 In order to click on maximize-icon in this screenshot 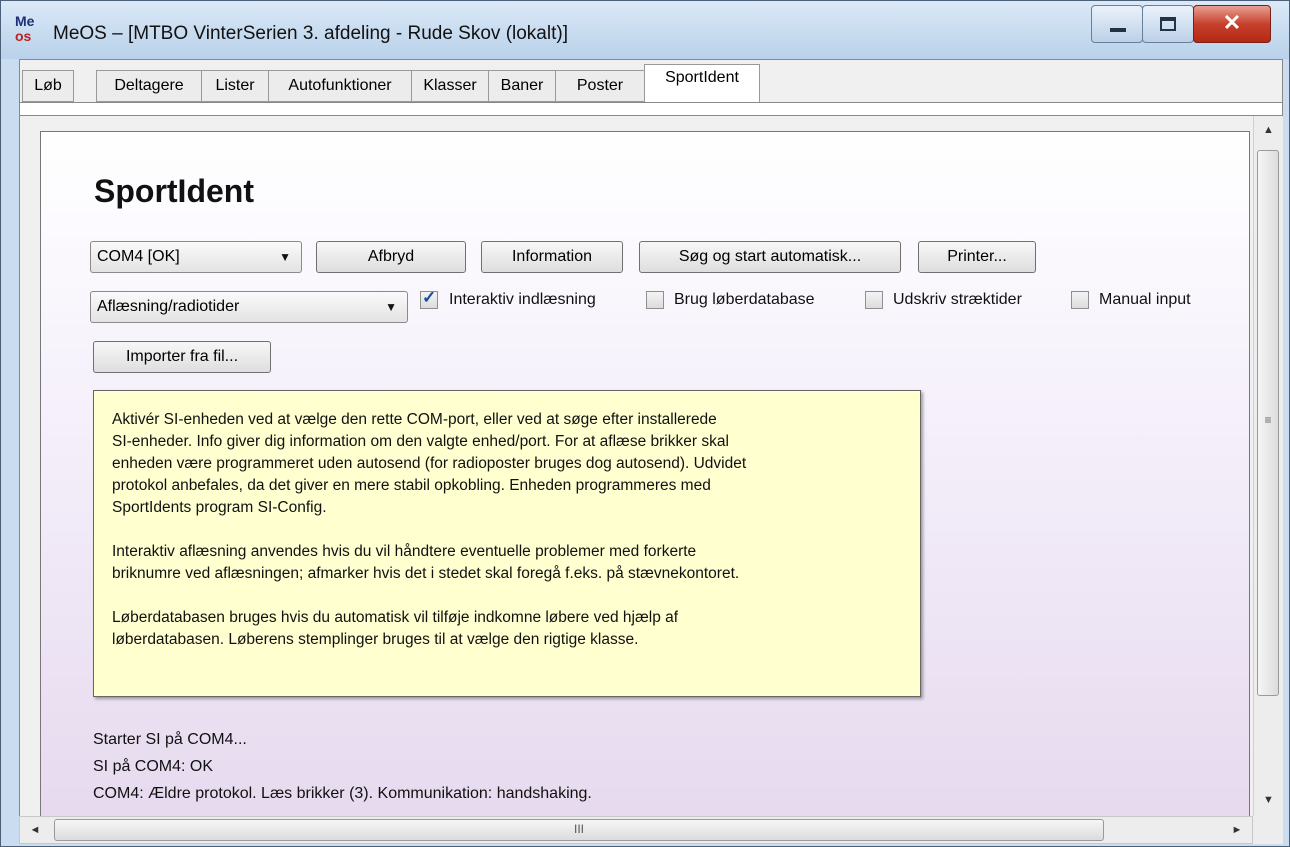, I will do `click(1168, 24)`.